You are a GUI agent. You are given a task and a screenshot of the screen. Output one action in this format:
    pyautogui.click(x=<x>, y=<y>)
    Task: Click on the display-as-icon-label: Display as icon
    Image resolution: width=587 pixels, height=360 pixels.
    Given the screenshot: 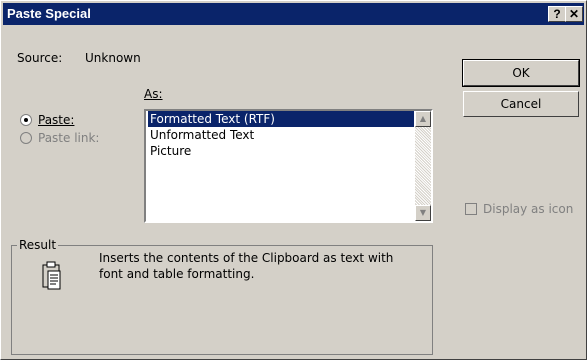 What is the action you would take?
    pyautogui.click(x=528, y=209)
    